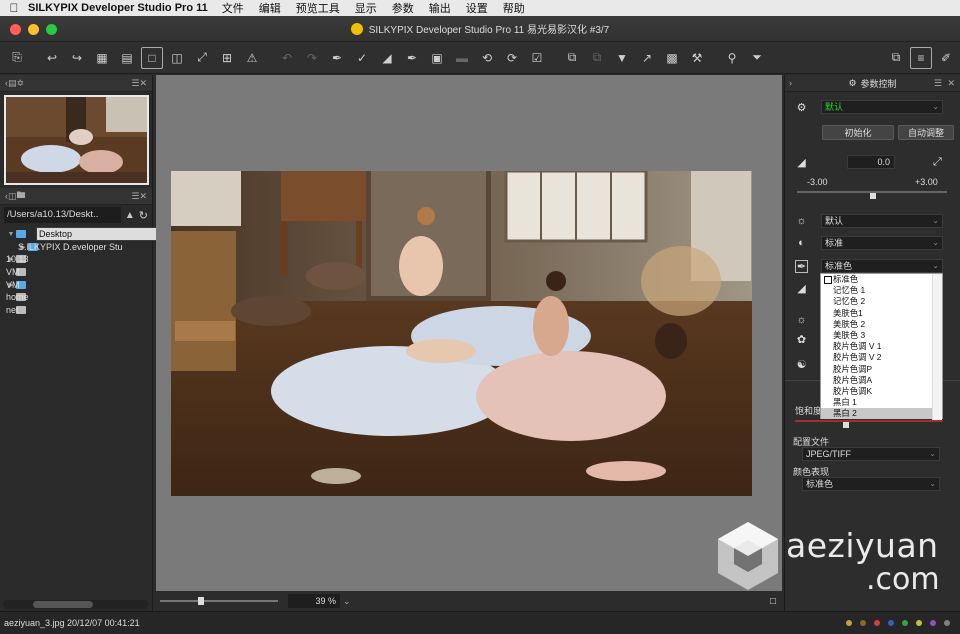 The width and height of the screenshot is (960, 634). I want to click on comment-icon: ◫, so click(12, 196).